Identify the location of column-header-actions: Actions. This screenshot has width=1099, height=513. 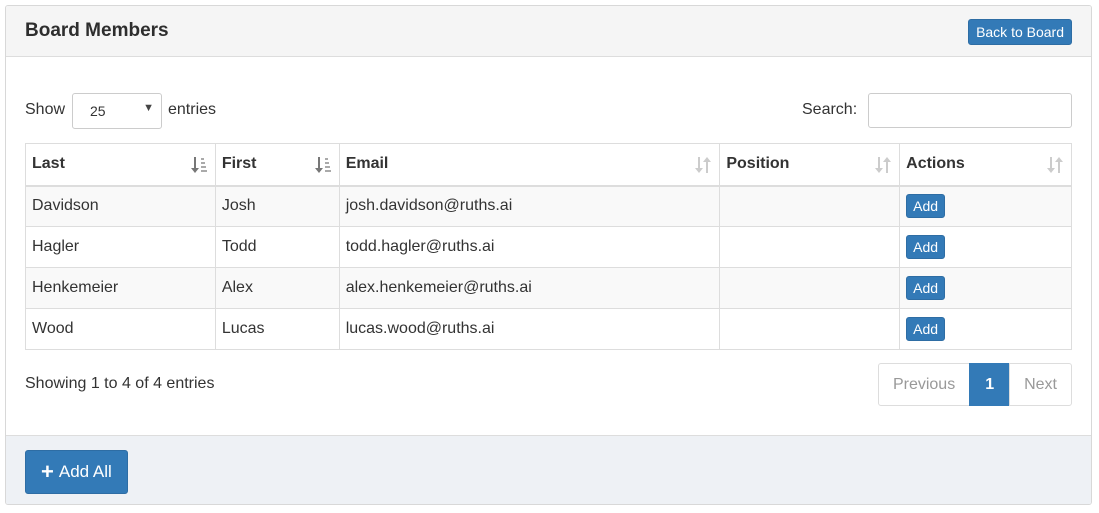
(985, 165).